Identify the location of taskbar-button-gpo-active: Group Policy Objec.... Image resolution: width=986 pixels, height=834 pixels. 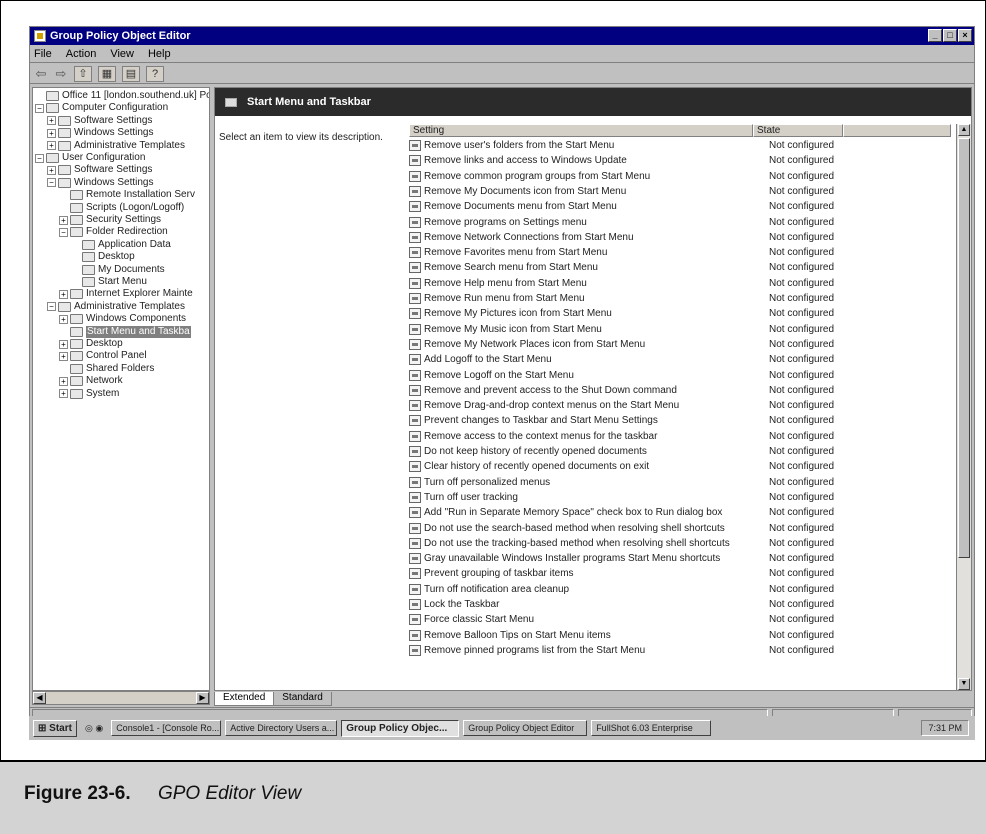
(400, 728).